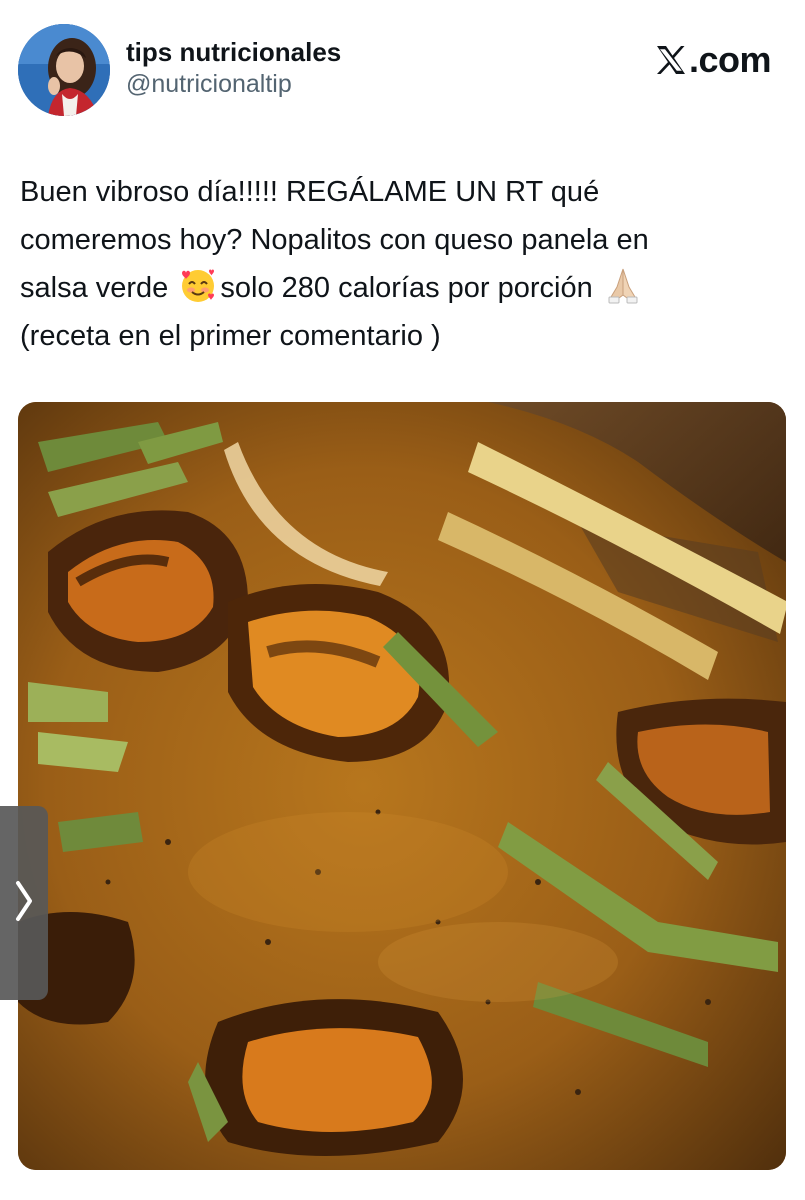  What do you see at coordinates (198, 285) in the screenshot?
I see `smiling-face-with-hearts-icon` at bounding box center [198, 285].